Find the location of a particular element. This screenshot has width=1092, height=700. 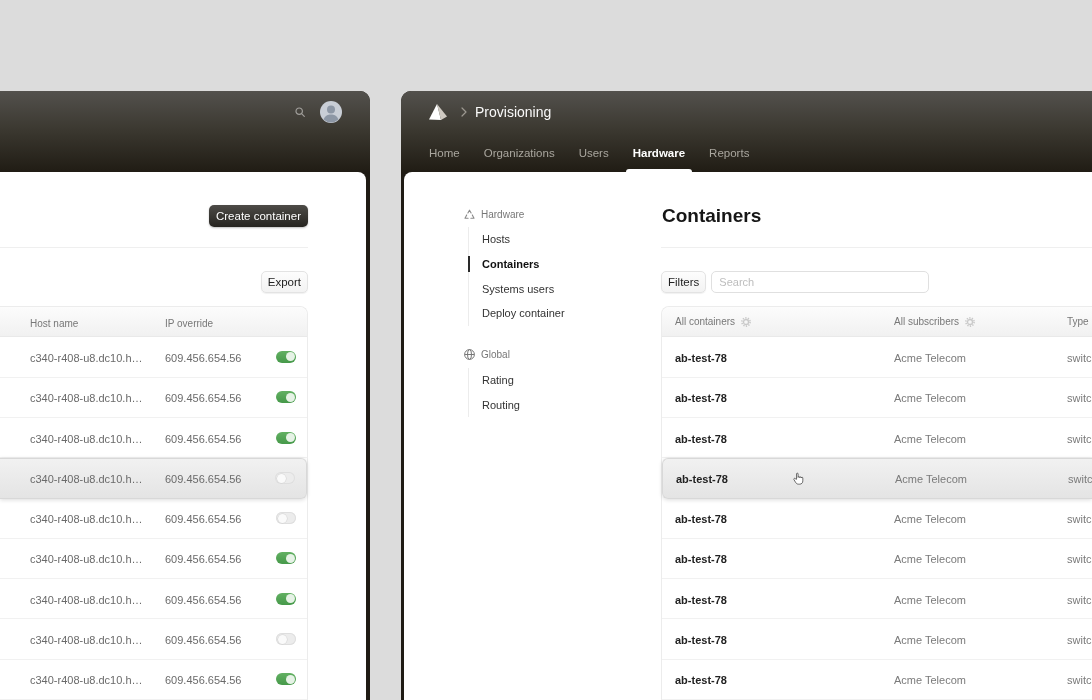

recycle-icon is located at coordinates (469, 214).